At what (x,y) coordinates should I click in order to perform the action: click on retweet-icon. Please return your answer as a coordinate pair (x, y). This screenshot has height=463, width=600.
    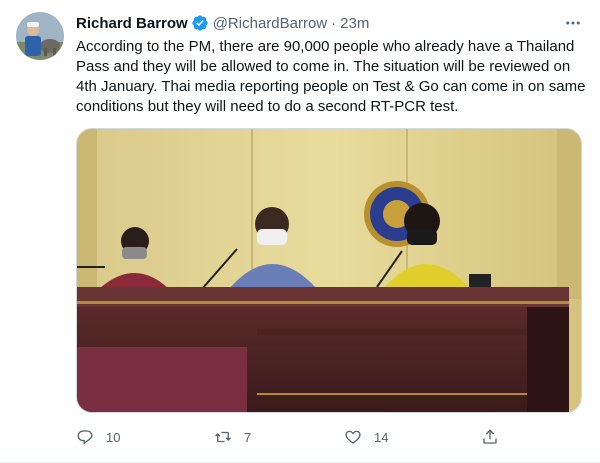
    Looking at the image, I should click on (223, 437).